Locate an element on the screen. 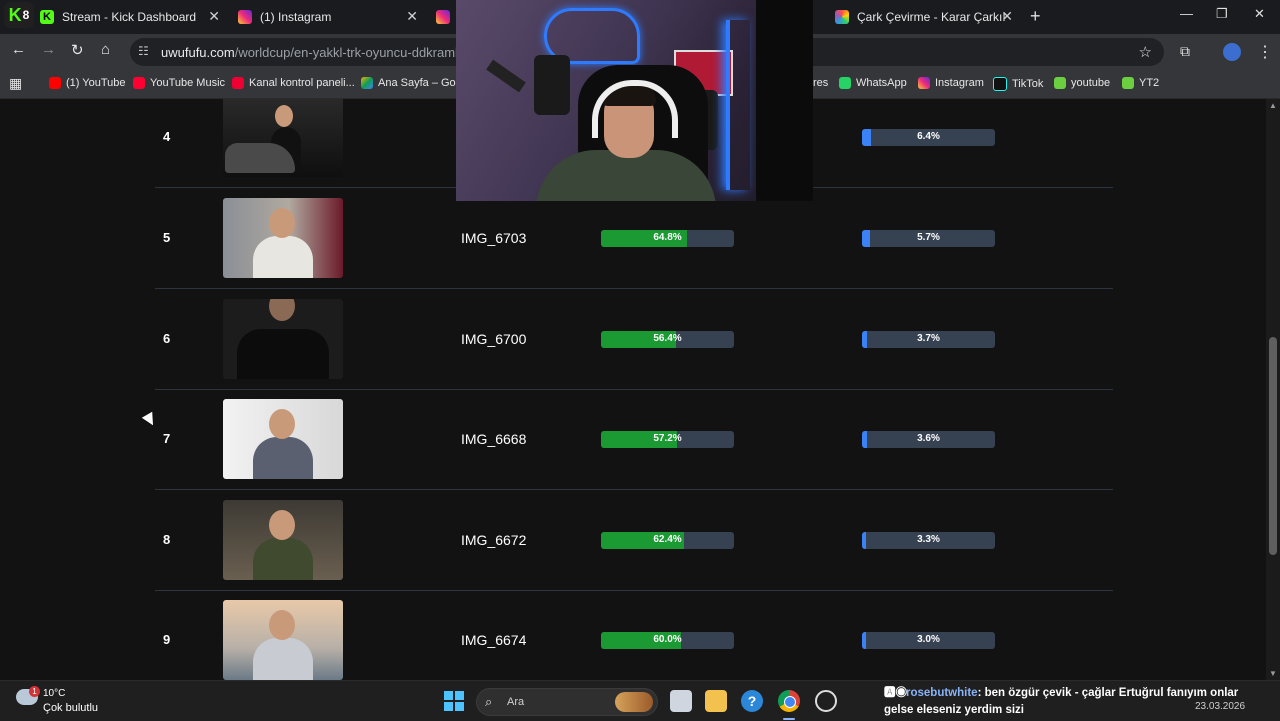 This screenshot has height=721, width=1280. bookmark-youtube-music: YouTube Music is located at coordinates (179, 83).